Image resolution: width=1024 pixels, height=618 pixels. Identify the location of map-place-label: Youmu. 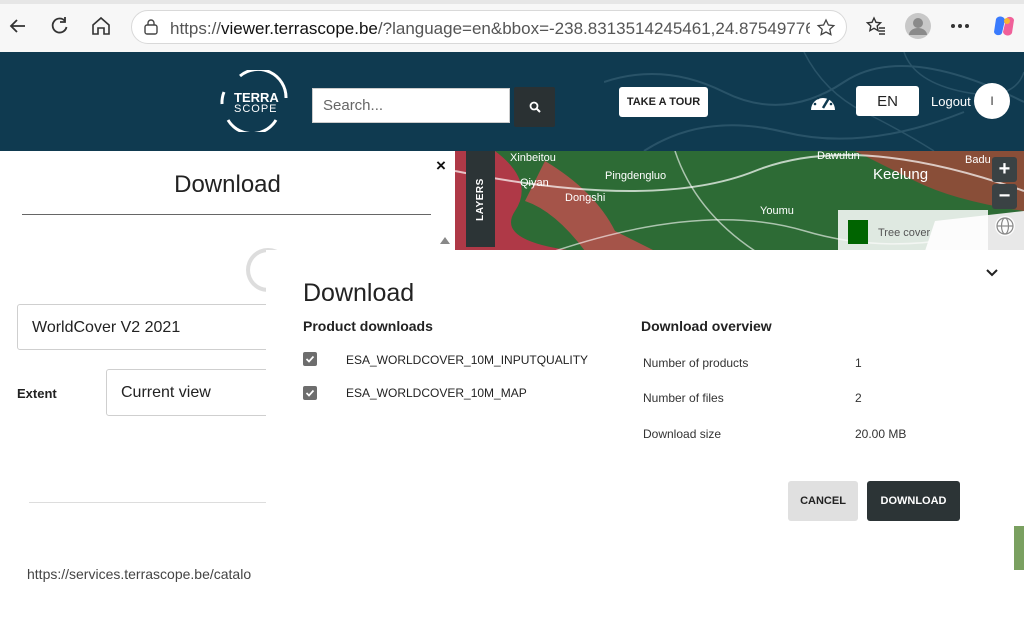
(777, 211).